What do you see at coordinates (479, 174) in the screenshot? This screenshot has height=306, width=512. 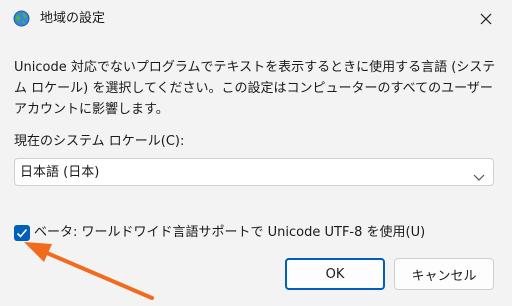 I see `chevron-down-icon` at bounding box center [479, 174].